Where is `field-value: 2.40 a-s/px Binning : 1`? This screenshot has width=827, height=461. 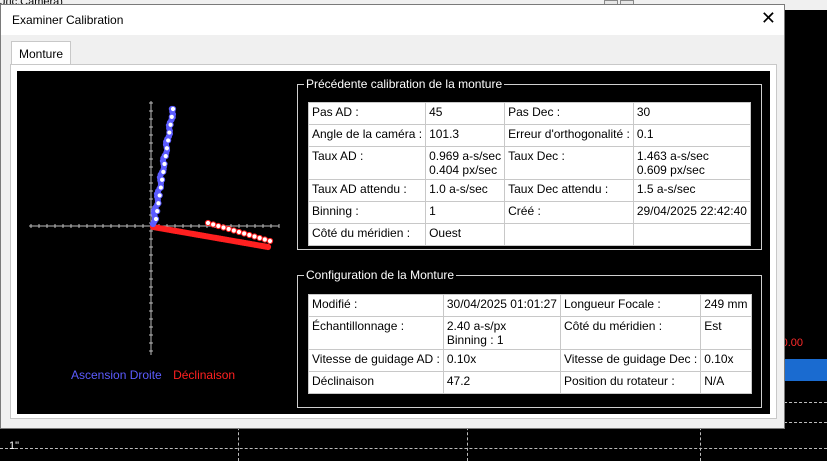 field-value: 2.40 a-s/px Binning : 1 is located at coordinates (501, 333).